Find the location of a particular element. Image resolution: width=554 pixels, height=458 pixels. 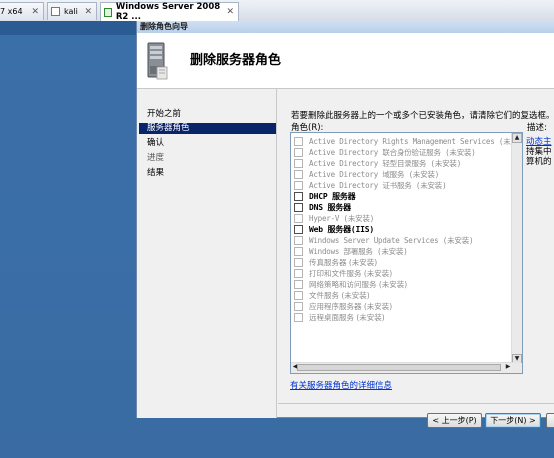

role-label: Windows 部署服务 (未安装) is located at coordinates (358, 251).